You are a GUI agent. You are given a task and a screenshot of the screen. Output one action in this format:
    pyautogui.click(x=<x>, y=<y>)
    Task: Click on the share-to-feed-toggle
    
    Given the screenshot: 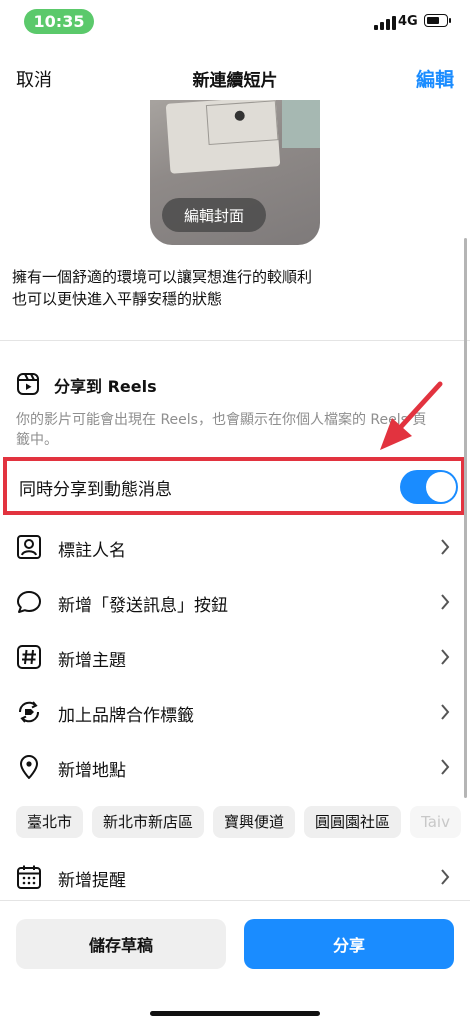 What is the action you would take?
    pyautogui.click(x=429, y=487)
    